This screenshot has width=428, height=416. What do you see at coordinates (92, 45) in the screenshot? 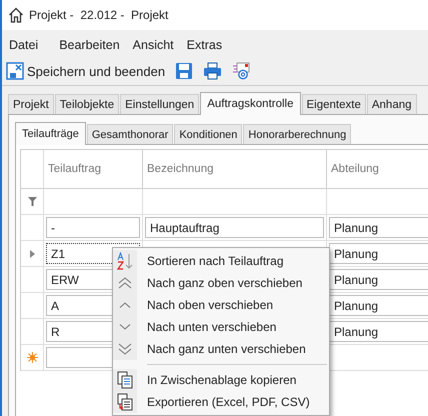
I see `menu-item: Bearbeiten` at bounding box center [92, 45].